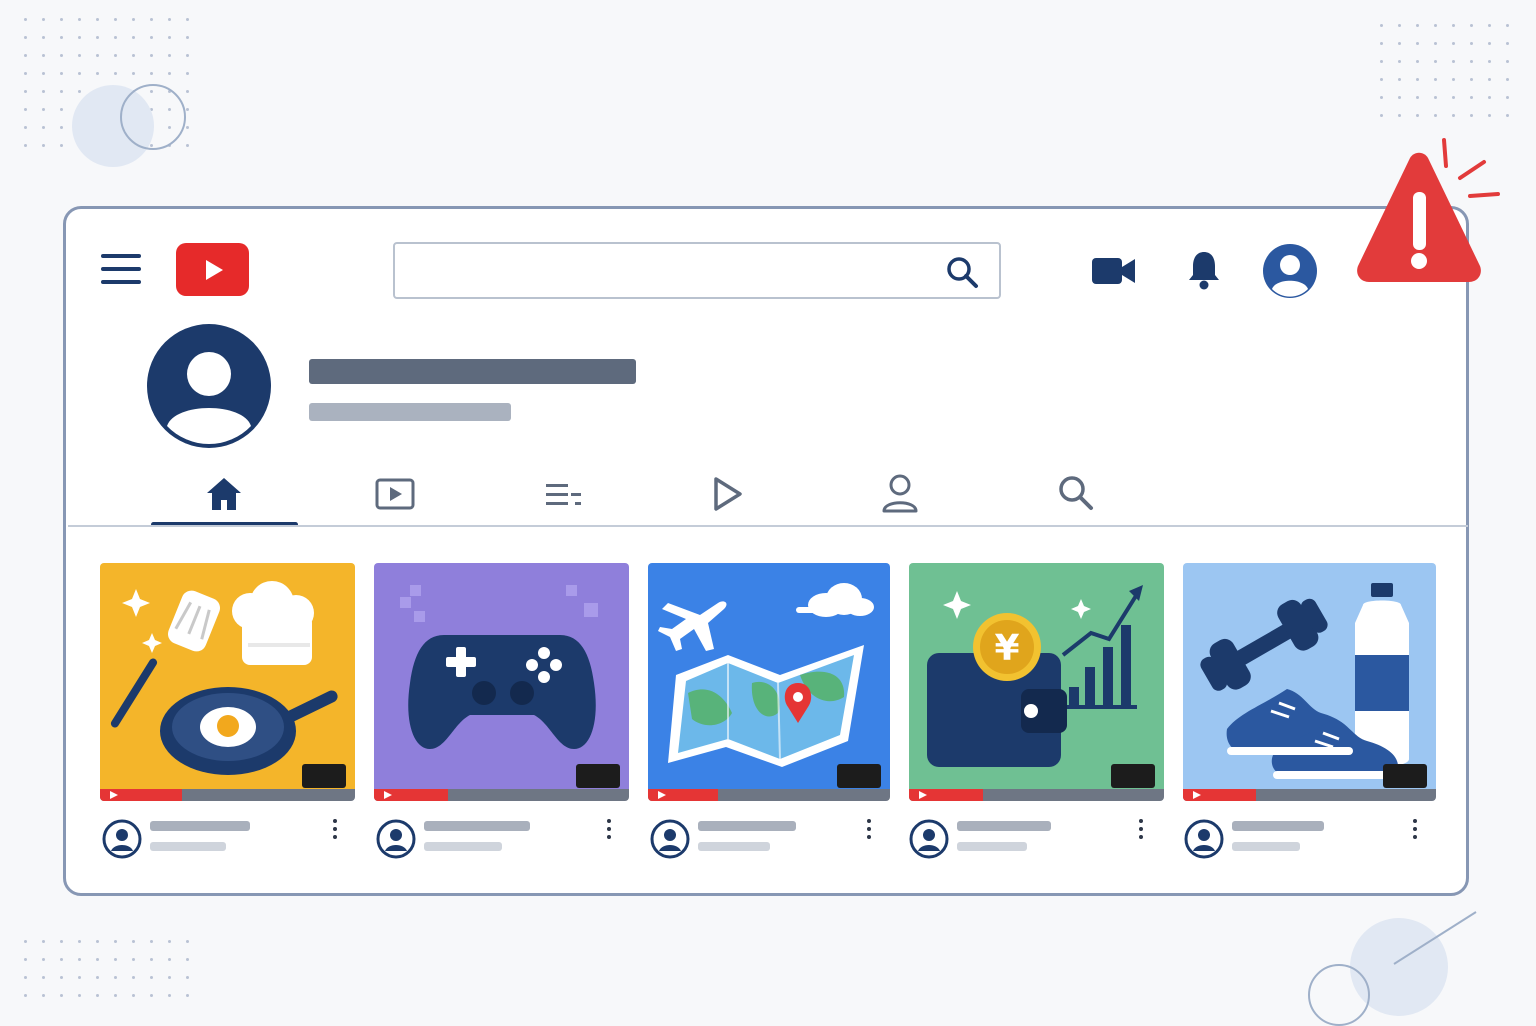  Describe the element at coordinates (227, 676) in the screenshot. I see `cooking-thumbnail` at that location.